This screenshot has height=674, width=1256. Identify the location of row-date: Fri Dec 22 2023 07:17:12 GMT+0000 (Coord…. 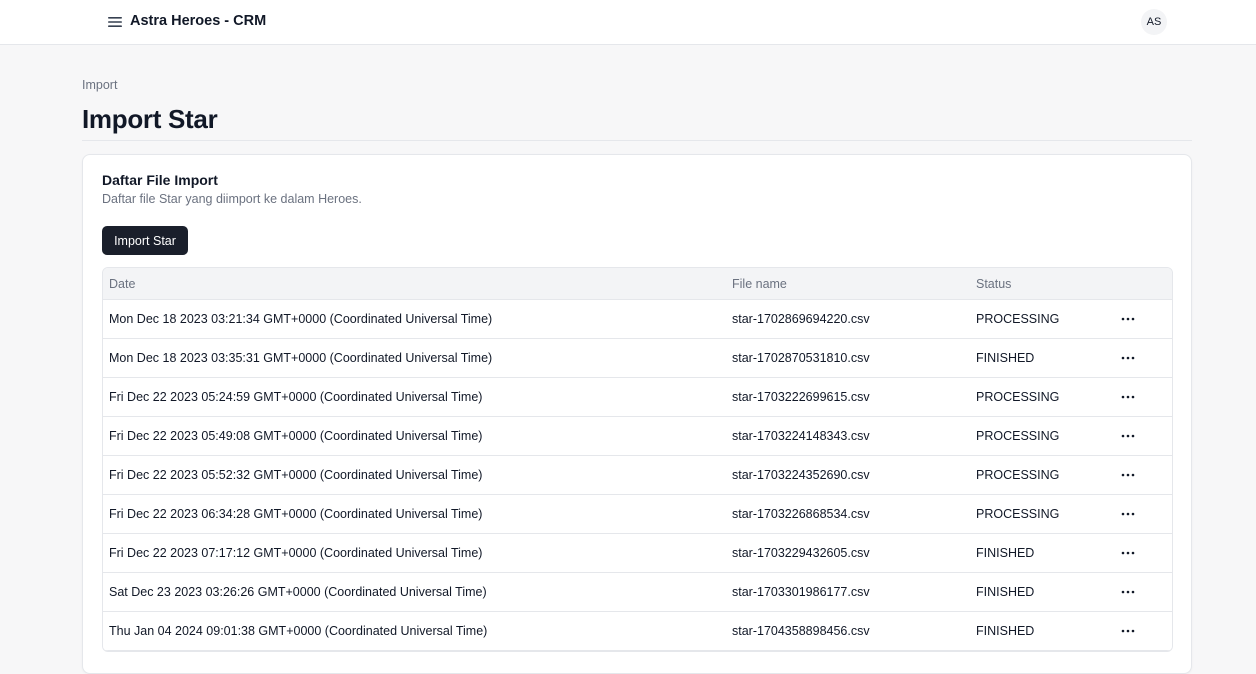
(296, 553).